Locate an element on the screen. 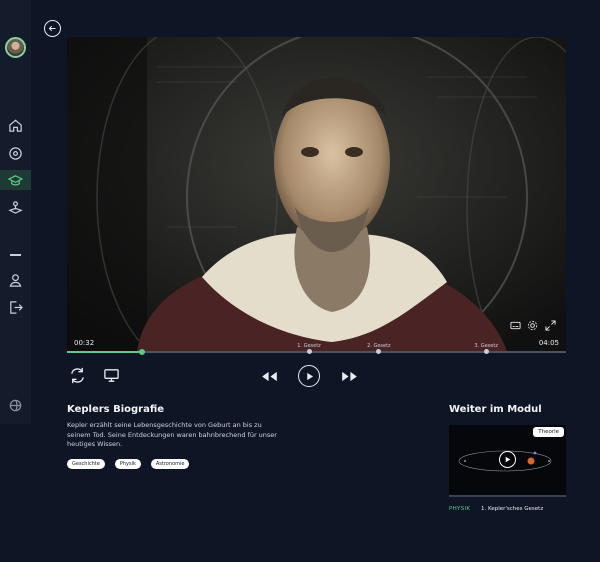  play-button is located at coordinates (309, 376).